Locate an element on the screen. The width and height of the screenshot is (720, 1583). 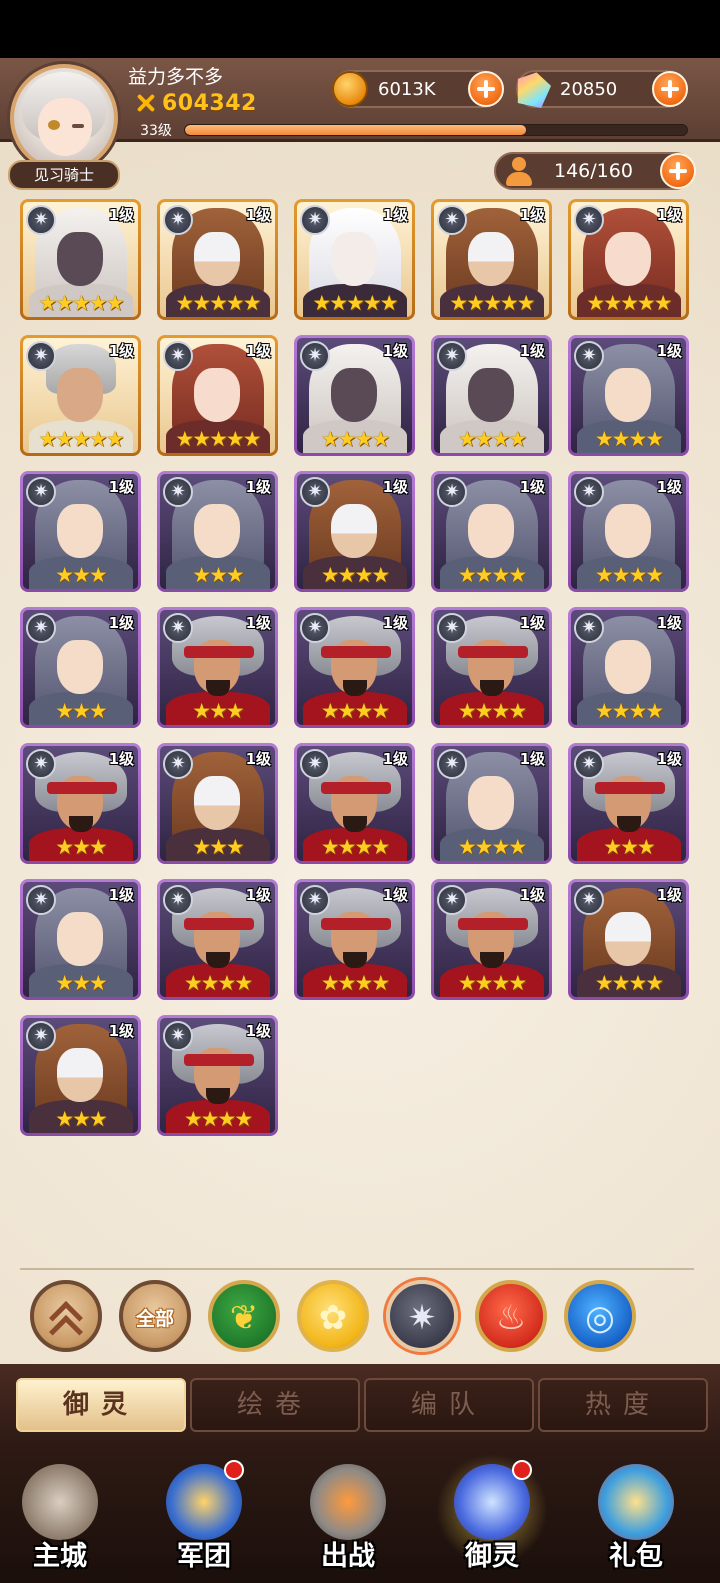
castle-icon is located at coordinates (60, 1502).